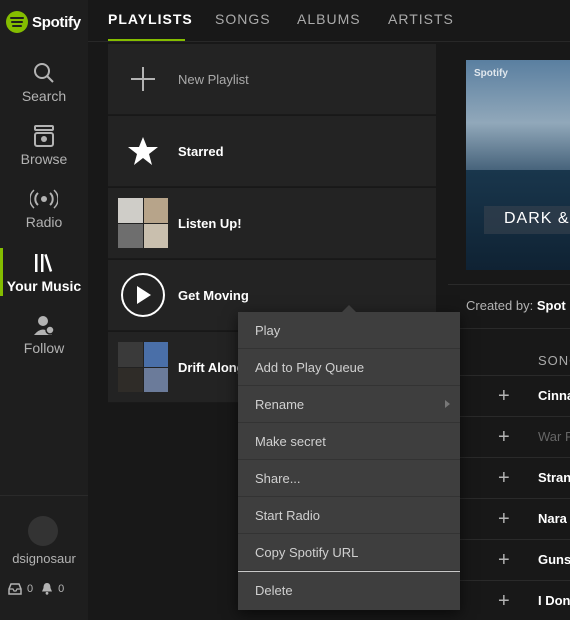 The width and height of the screenshot is (570, 620). I want to click on created-by: Created by: Spot, so click(516, 305).